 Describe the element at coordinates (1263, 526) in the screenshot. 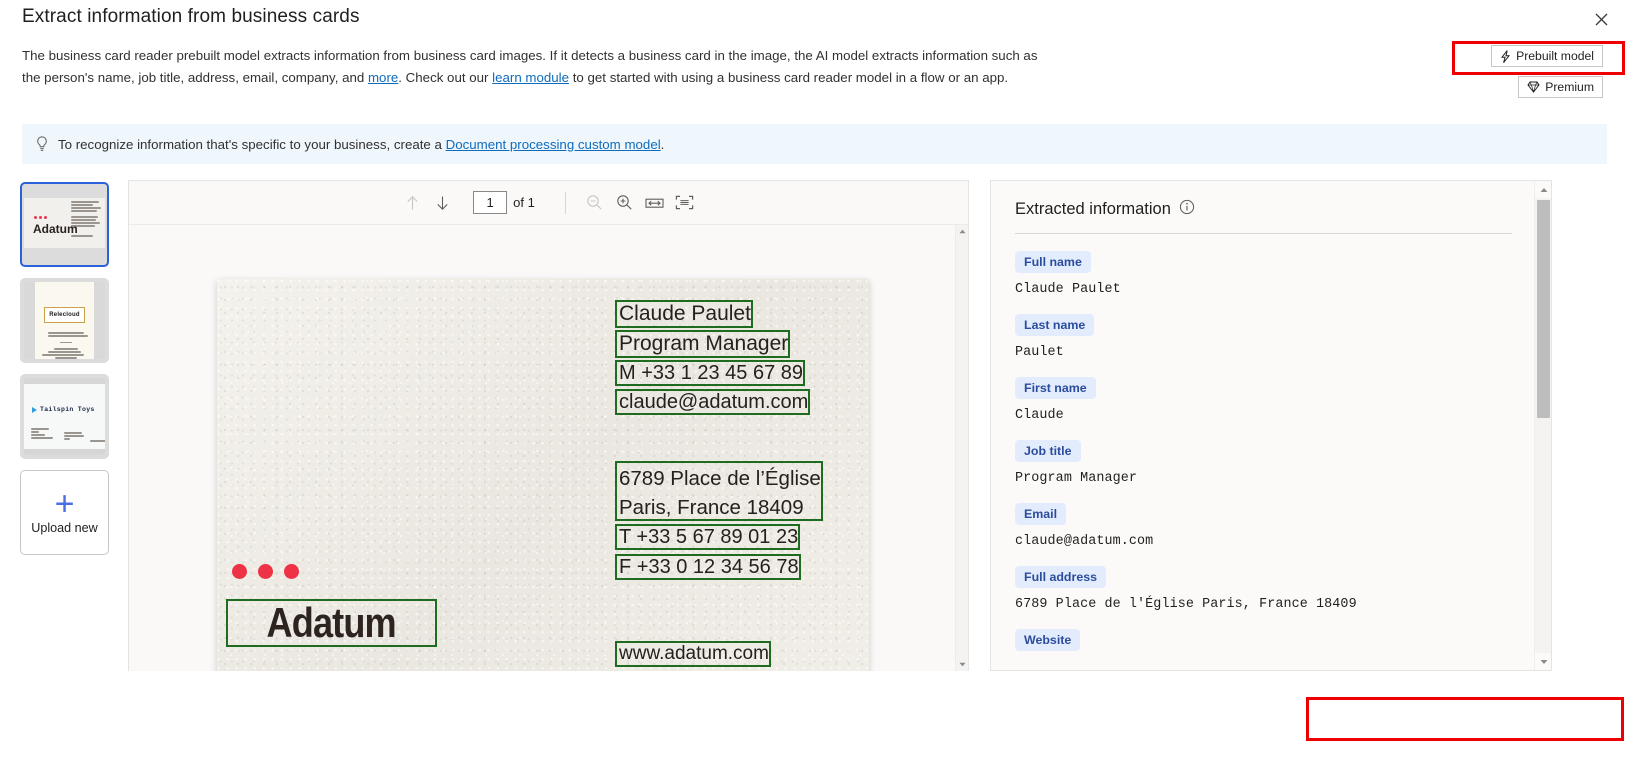

I see `field-email: Email claude@adatum.com` at that location.